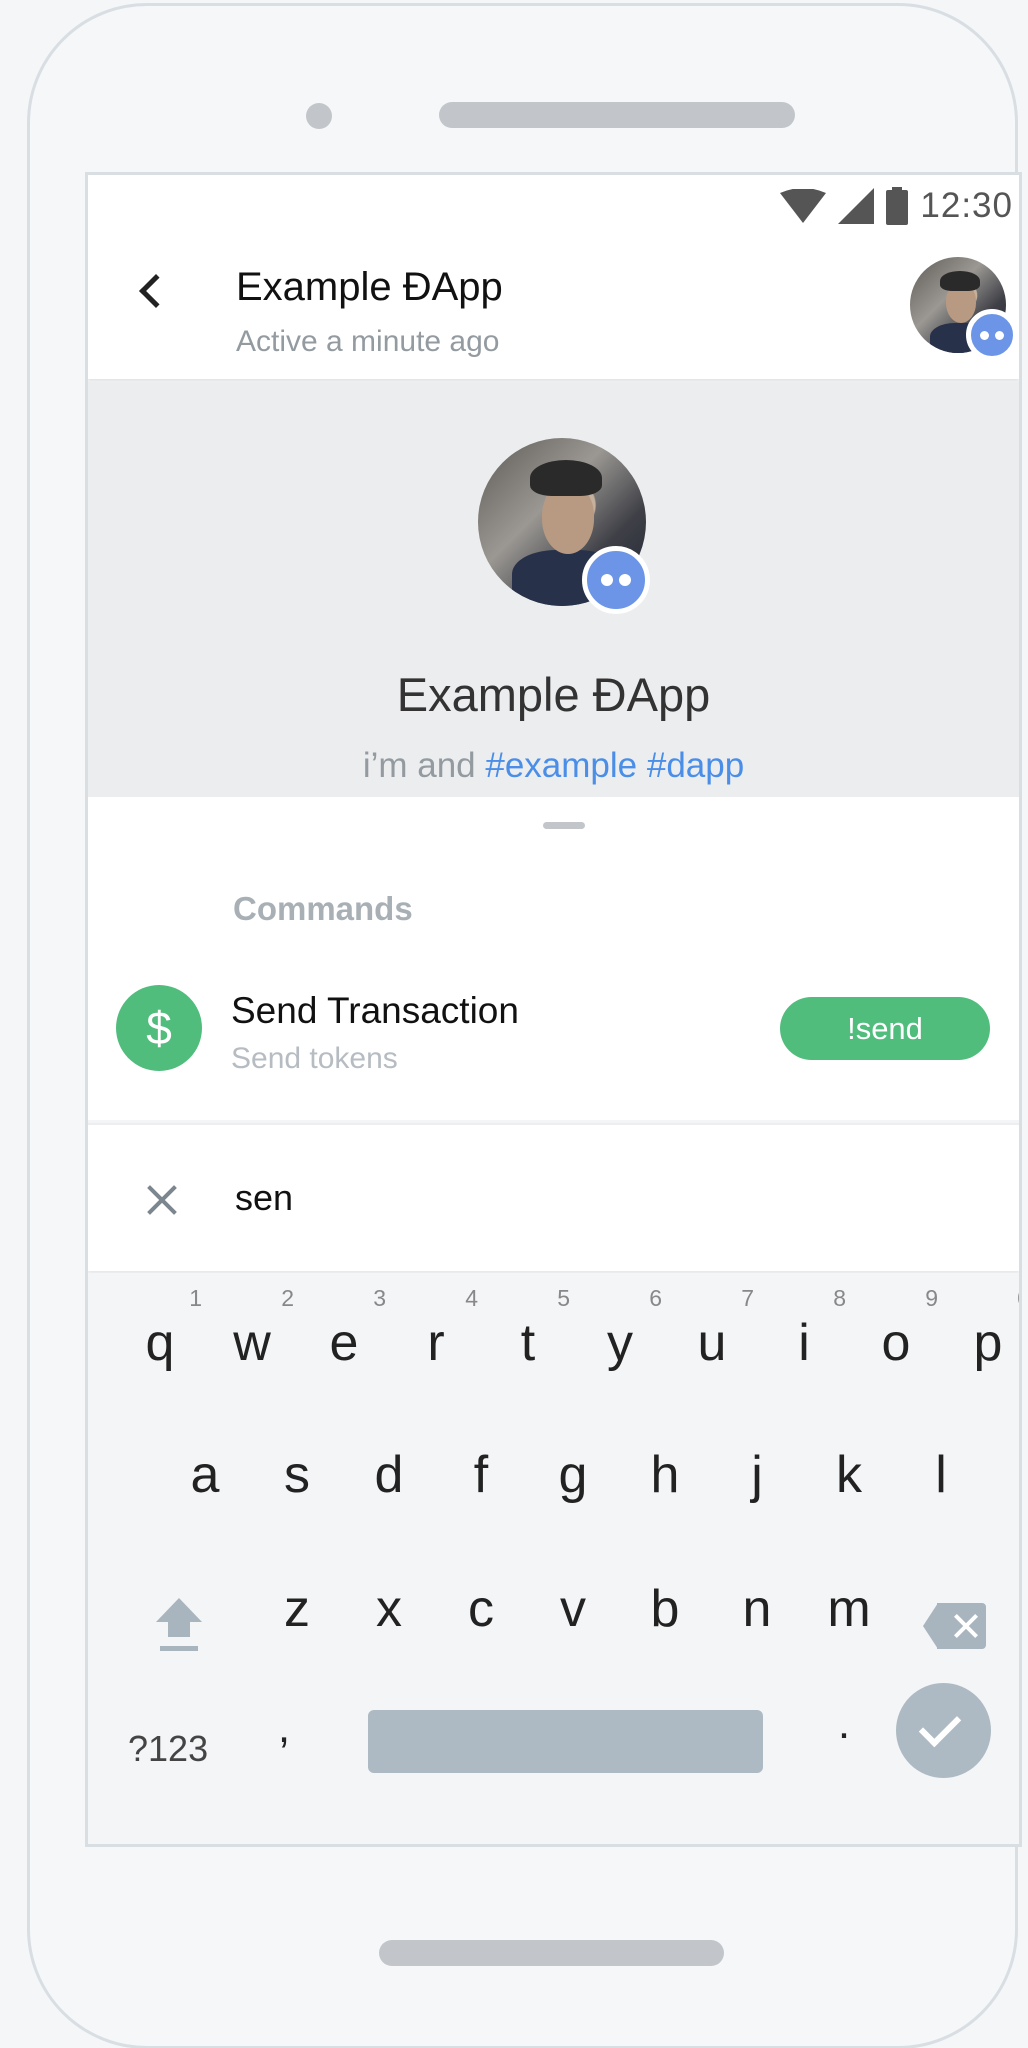 This screenshot has width=1028, height=2048. Describe the element at coordinates (551, 1953) in the screenshot. I see `home-indicator` at that location.